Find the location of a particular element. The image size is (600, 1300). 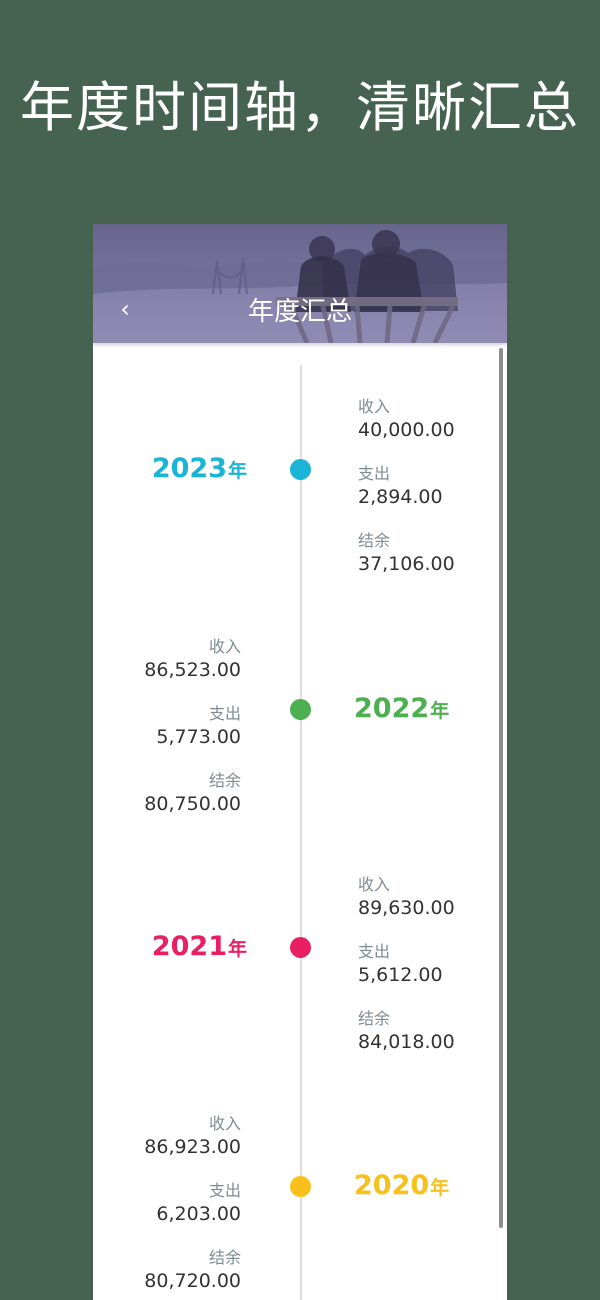

timeline-dot-2020 is located at coordinates (300, 1186).